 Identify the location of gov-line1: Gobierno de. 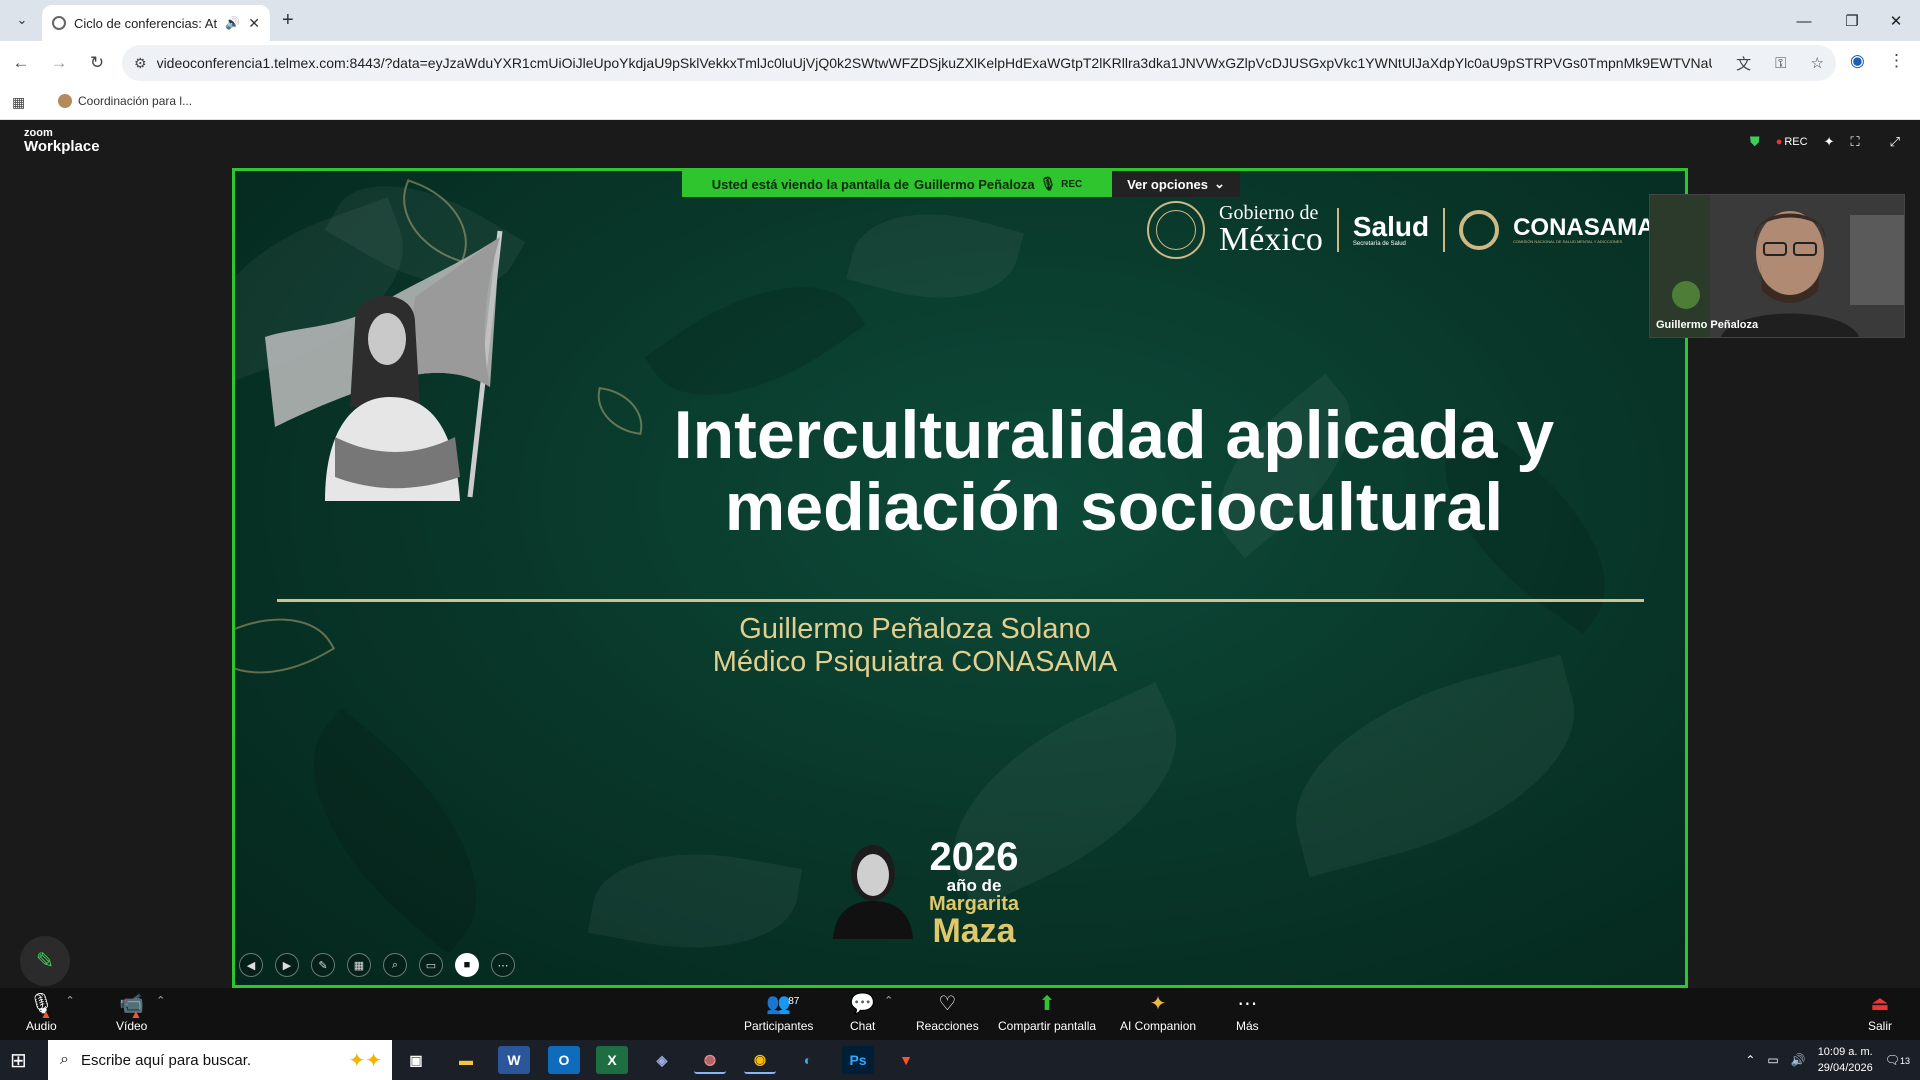
(1269, 213).